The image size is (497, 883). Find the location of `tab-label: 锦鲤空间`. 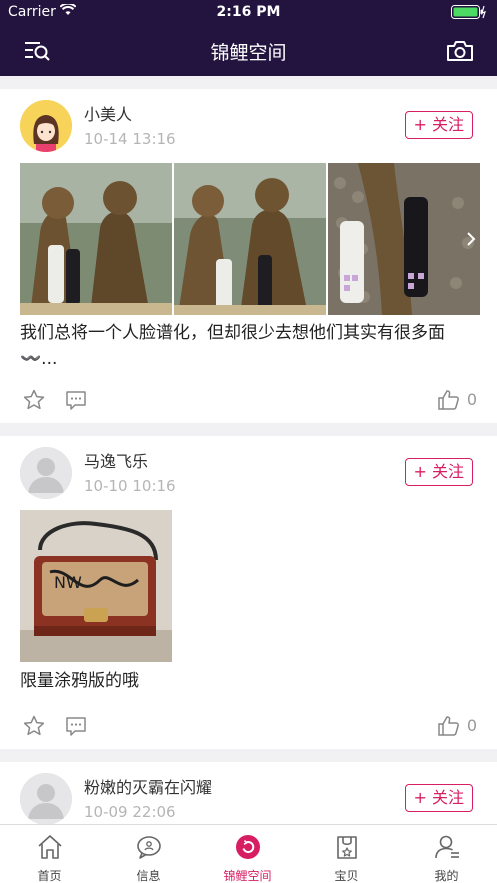

tab-label: 锦鲤空间 is located at coordinates (247, 876).